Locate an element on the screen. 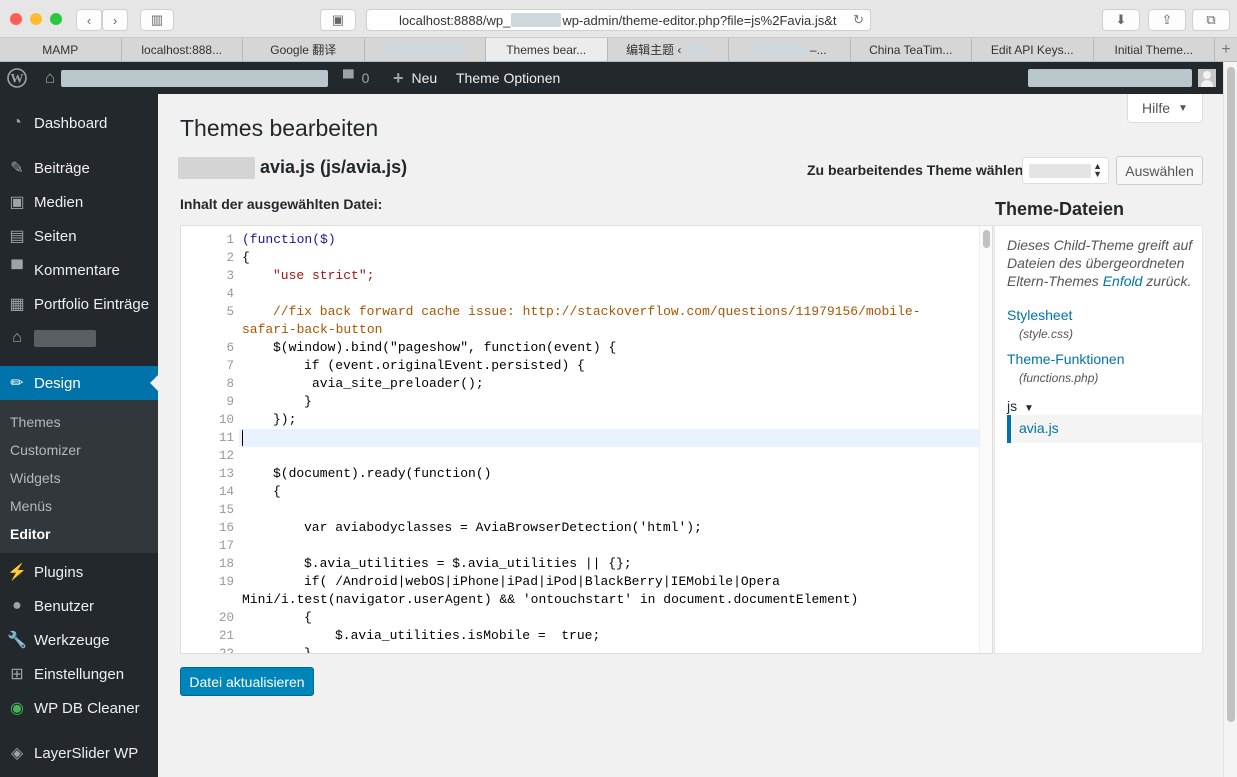 This screenshot has height=777, width=1237. theme-options-link: Theme Optionen is located at coordinates (508, 78).